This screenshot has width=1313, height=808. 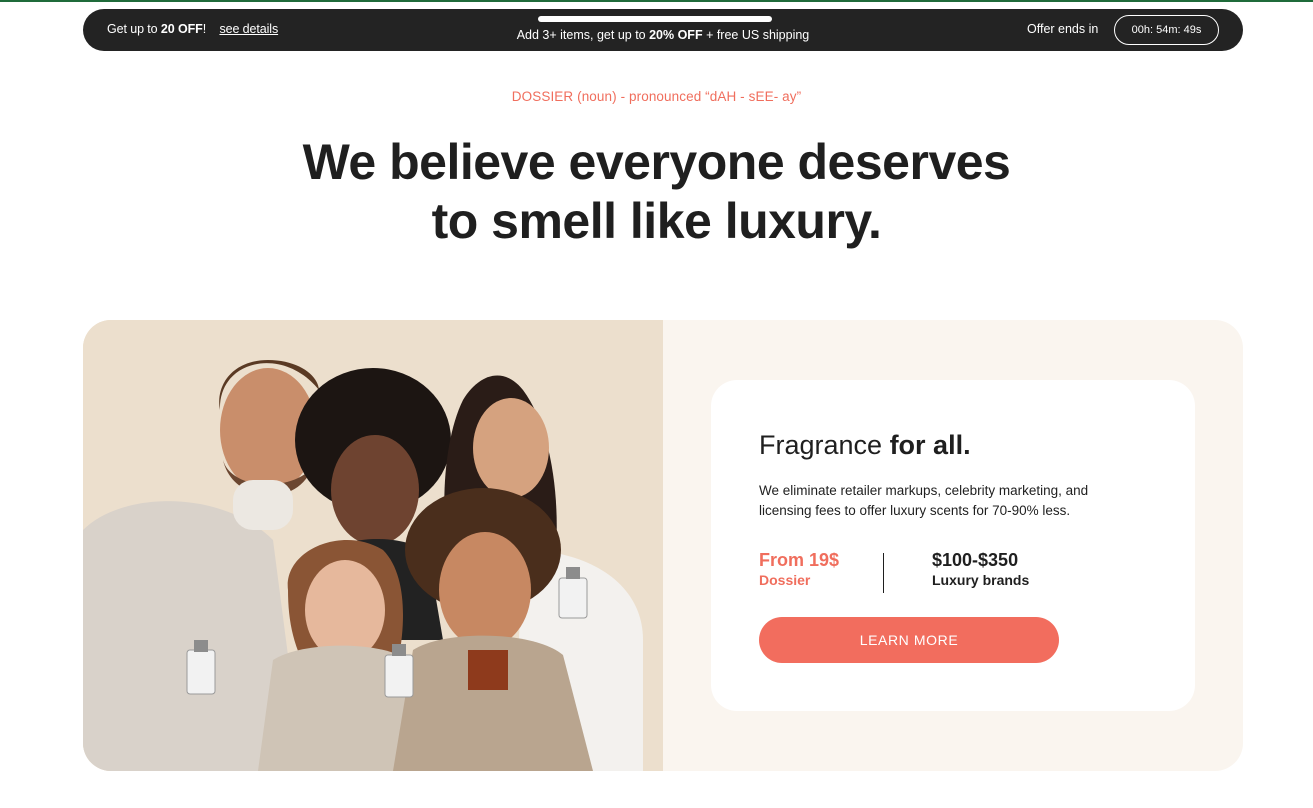 What do you see at coordinates (656, 162) in the screenshot?
I see `headline-line-1: We believe everyone deserves` at bounding box center [656, 162].